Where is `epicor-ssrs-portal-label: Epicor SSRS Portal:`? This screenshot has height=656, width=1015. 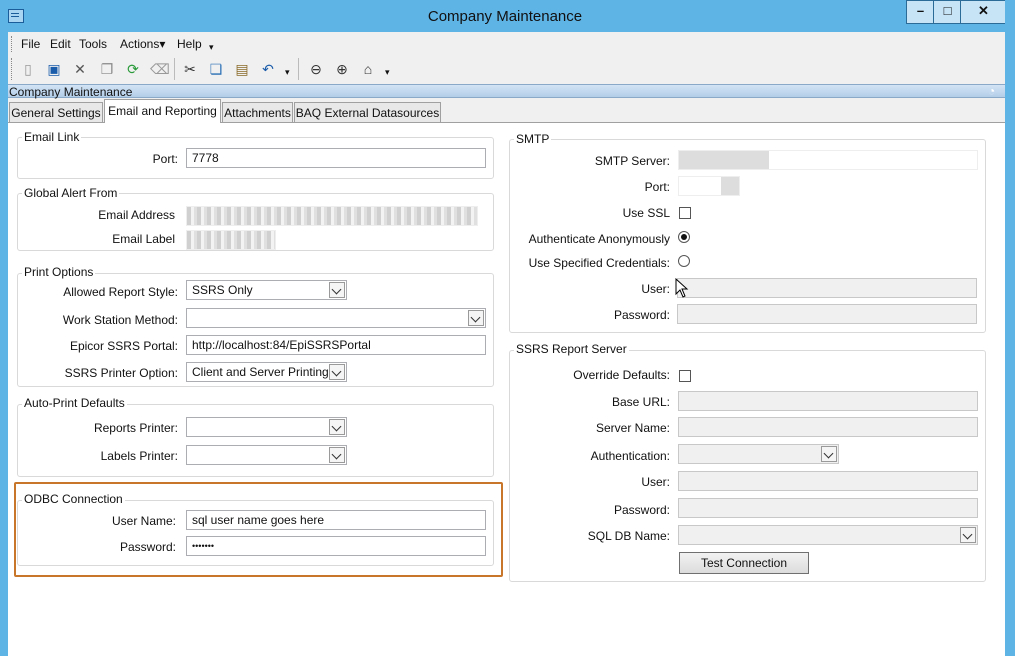 epicor-ssrs-portal-label: Epicor SSRS Portal: is located at coordinates (123, 346).